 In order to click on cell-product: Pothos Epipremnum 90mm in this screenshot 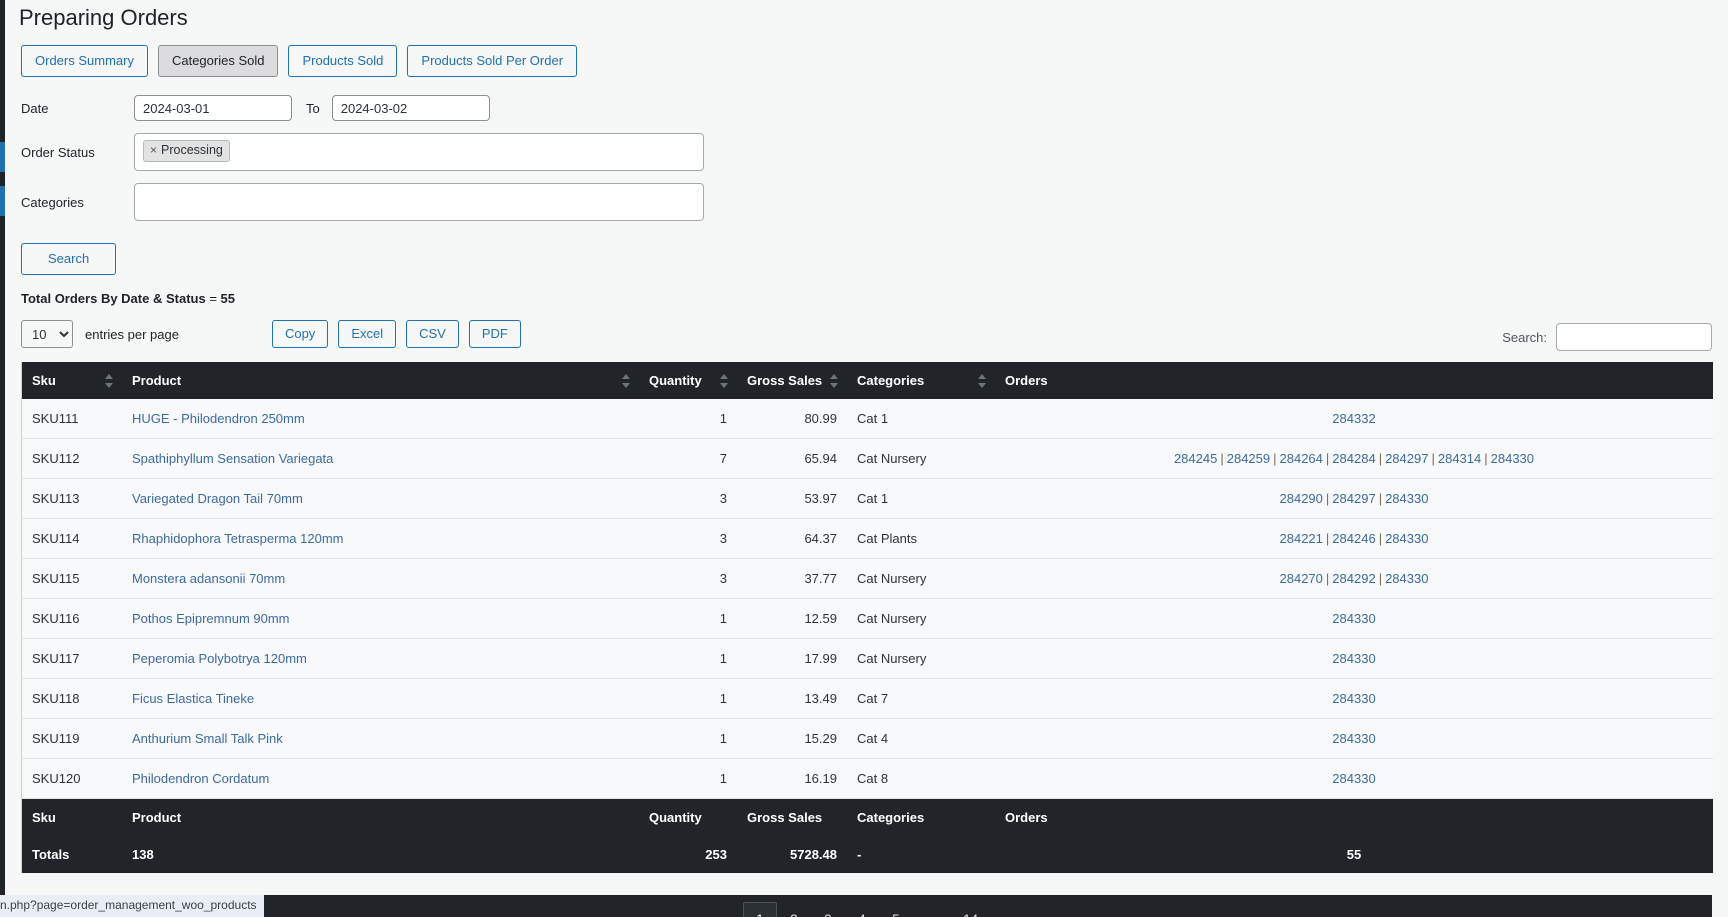, I will do `click(380, 618)`.